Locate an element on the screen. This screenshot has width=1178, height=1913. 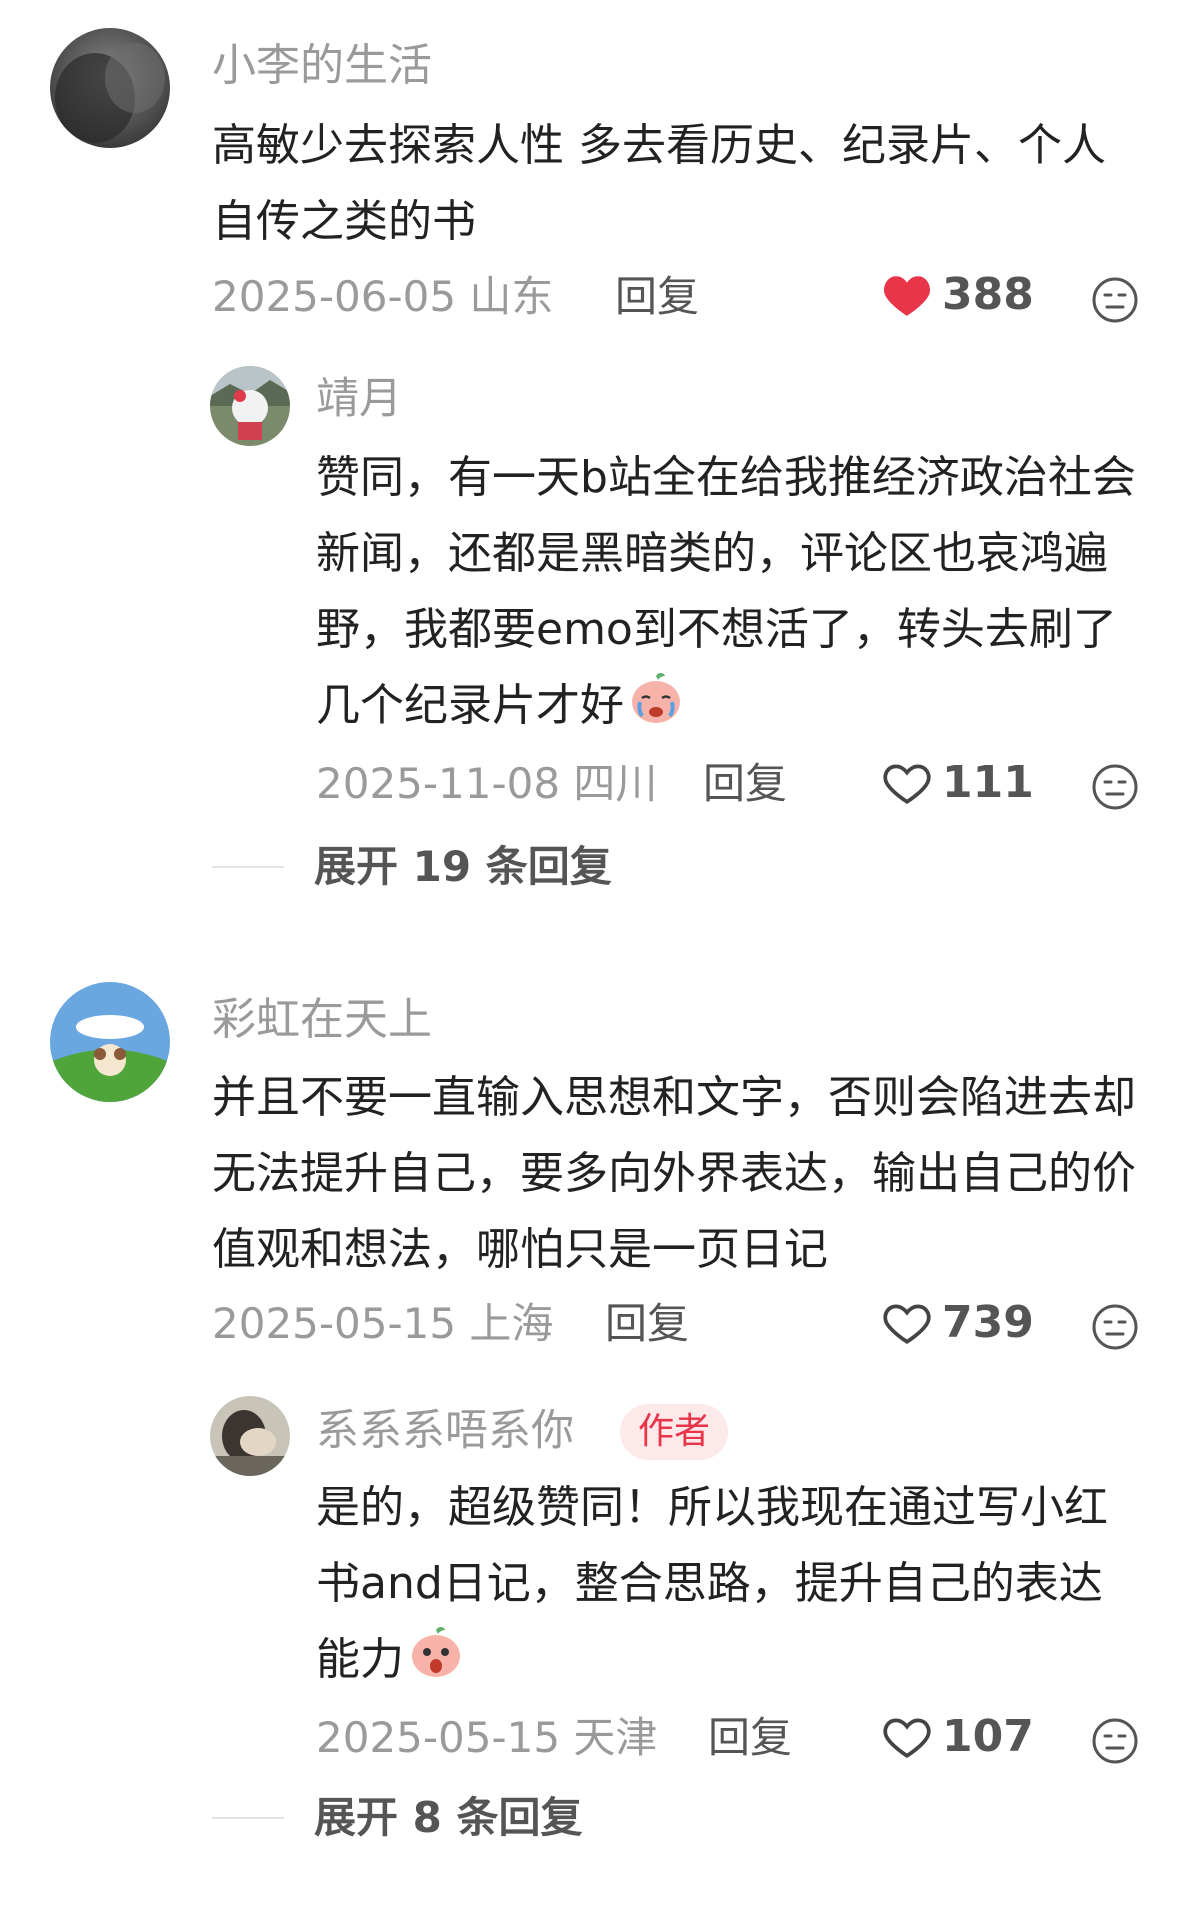
comment-date-location: 2025-06-05 山东 is located at coordinates (383, 296).